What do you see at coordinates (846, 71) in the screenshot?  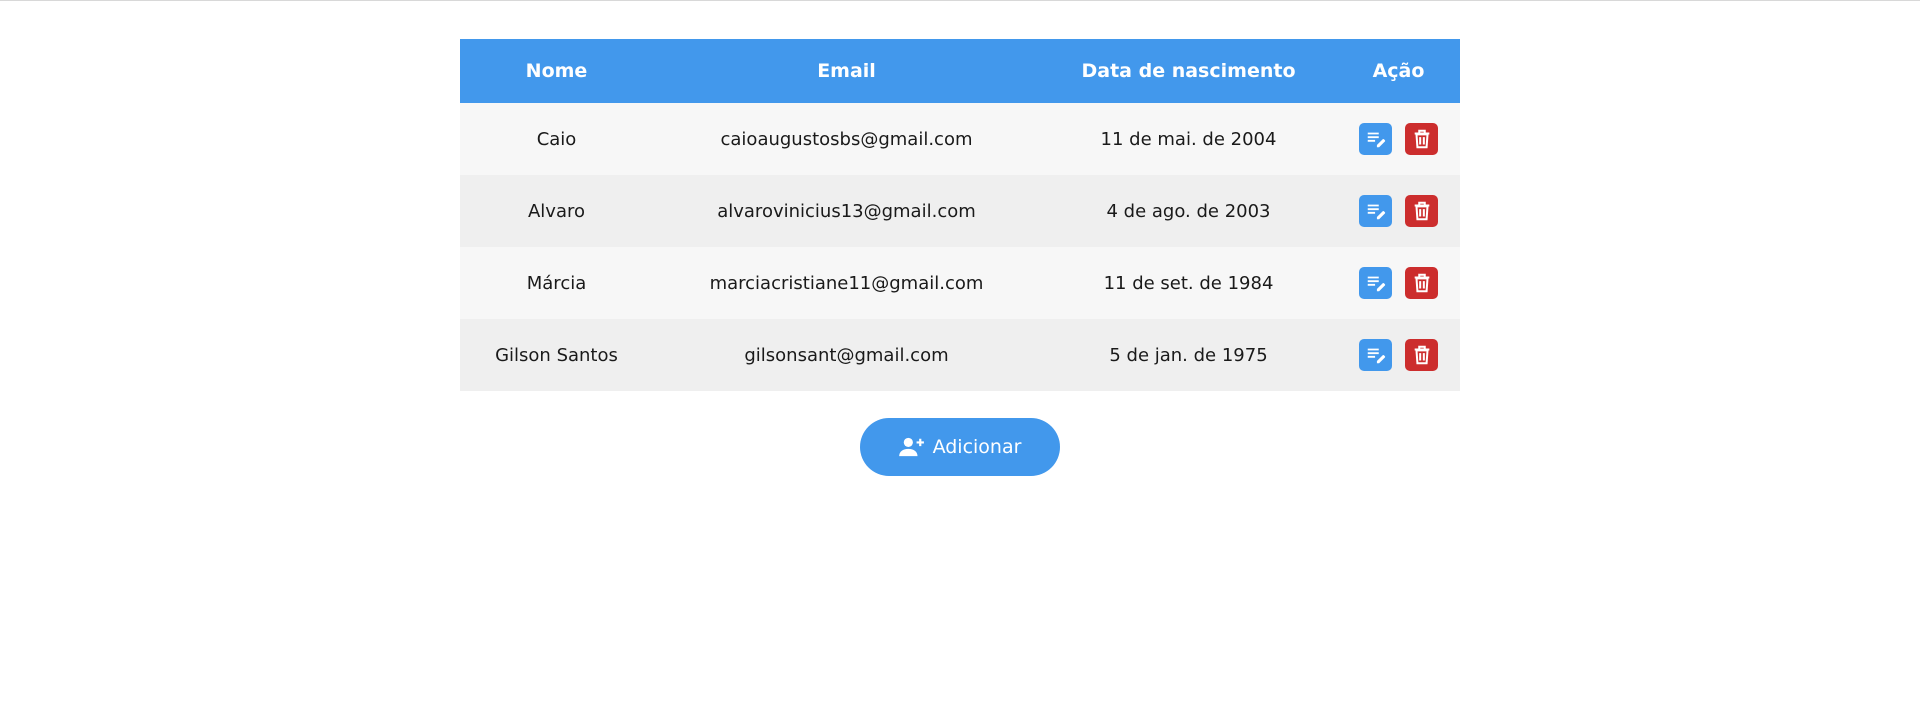 I see `header-email: Email` at bounding box center [846, 71].